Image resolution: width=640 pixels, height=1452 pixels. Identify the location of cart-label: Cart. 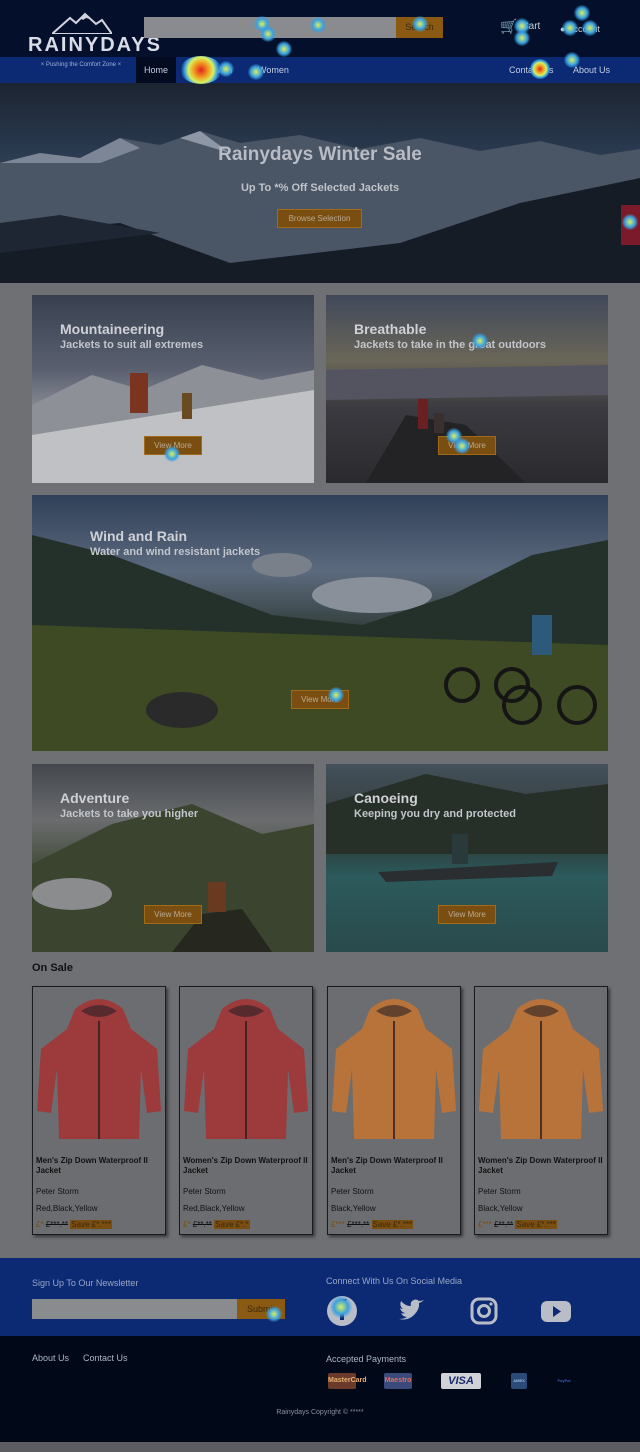
(531, 26).